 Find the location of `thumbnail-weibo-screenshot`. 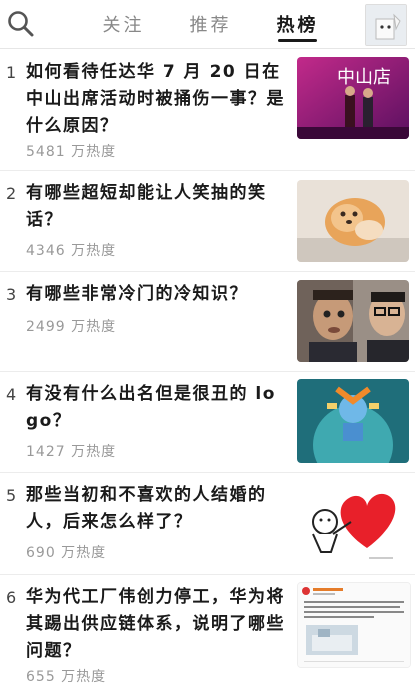

thumbnail-weibo-screenshot is located at coordinates (354, 625).